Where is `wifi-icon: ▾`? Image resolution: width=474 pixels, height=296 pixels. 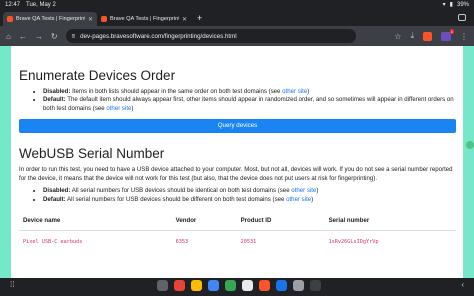 wifi-icon: ▾ is located at coordinates (444, 5).